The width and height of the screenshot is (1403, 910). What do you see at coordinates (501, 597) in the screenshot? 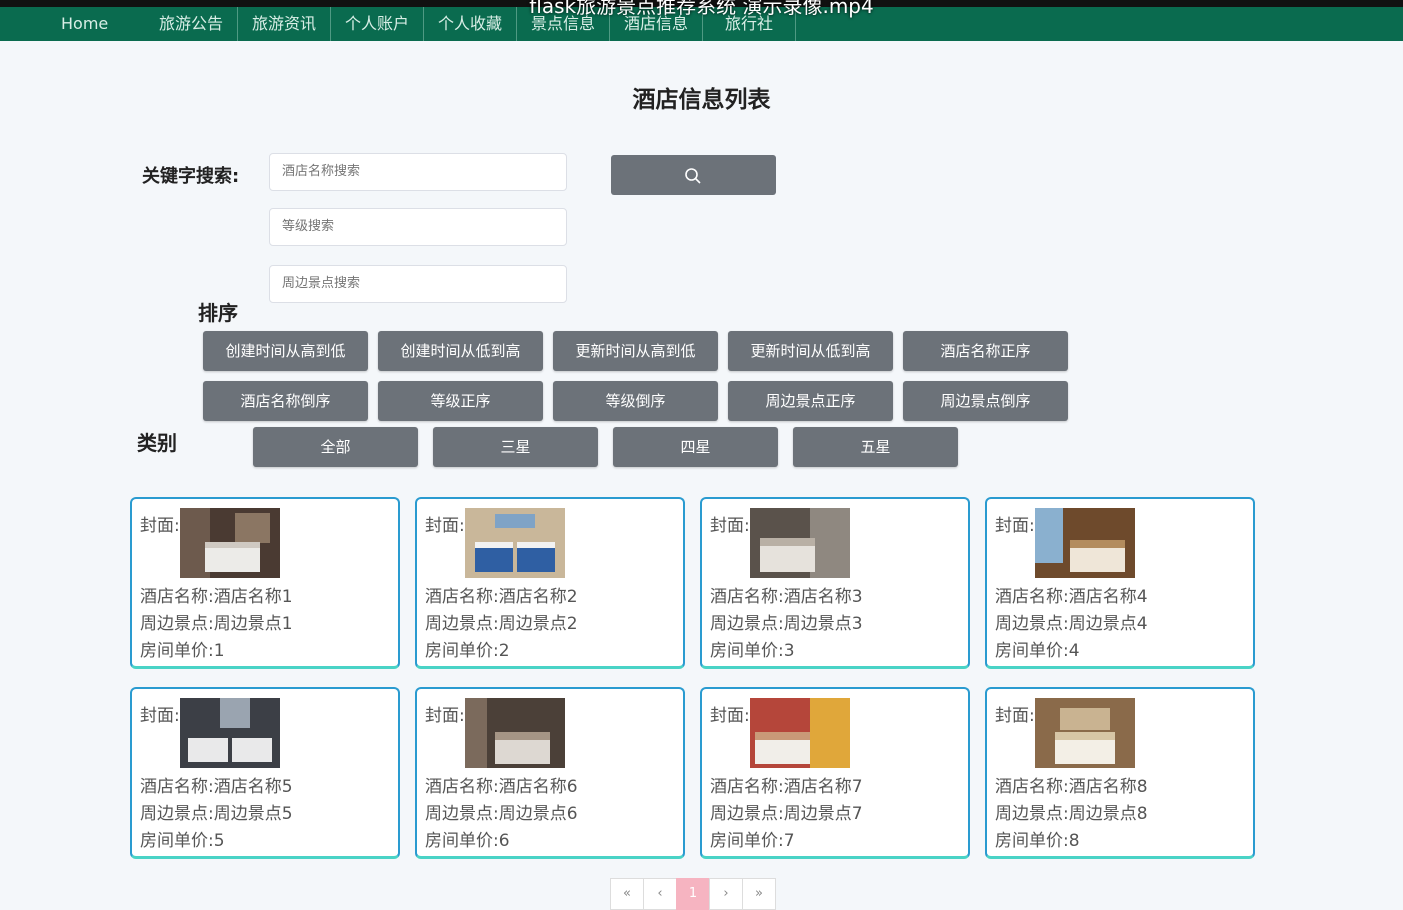
I see `hotel-name: 酒店名称:酒店名称2` at bounding box center [501, 597].